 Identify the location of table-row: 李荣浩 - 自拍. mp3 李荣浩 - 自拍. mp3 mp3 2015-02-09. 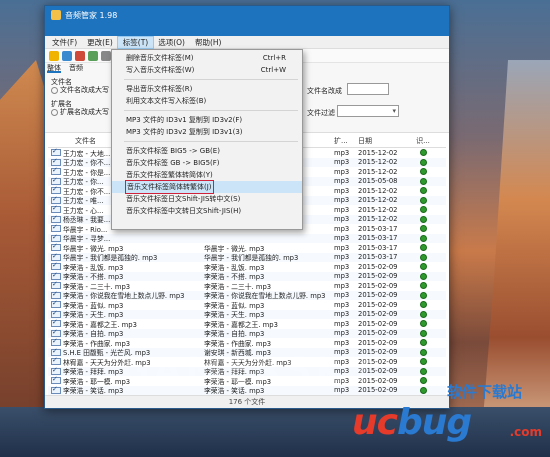
(247, 333).